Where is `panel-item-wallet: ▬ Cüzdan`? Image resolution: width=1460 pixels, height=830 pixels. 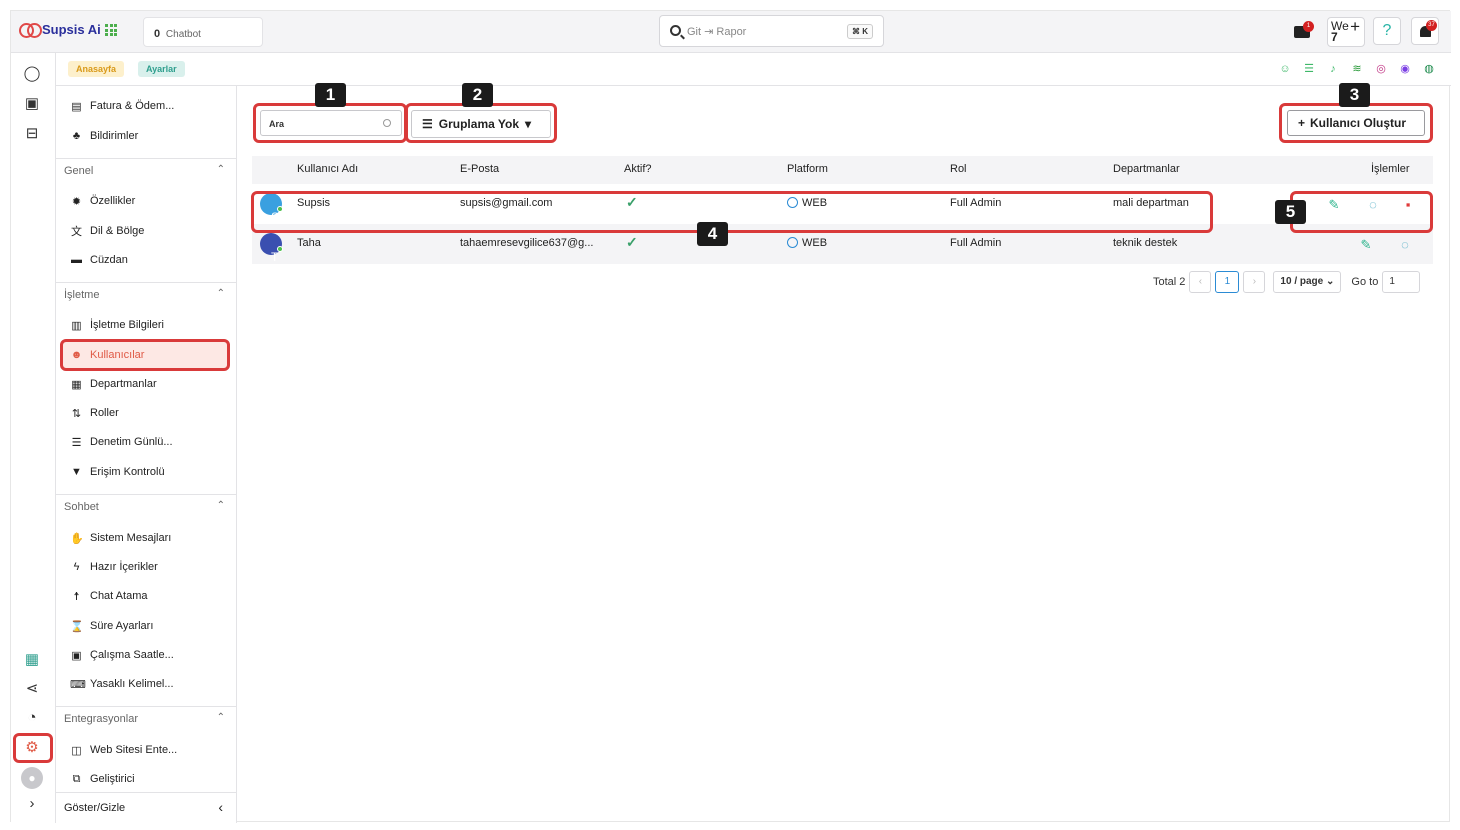 panel-item-wallet: ▬ Cüzdan is located at coordinates (150, 260).